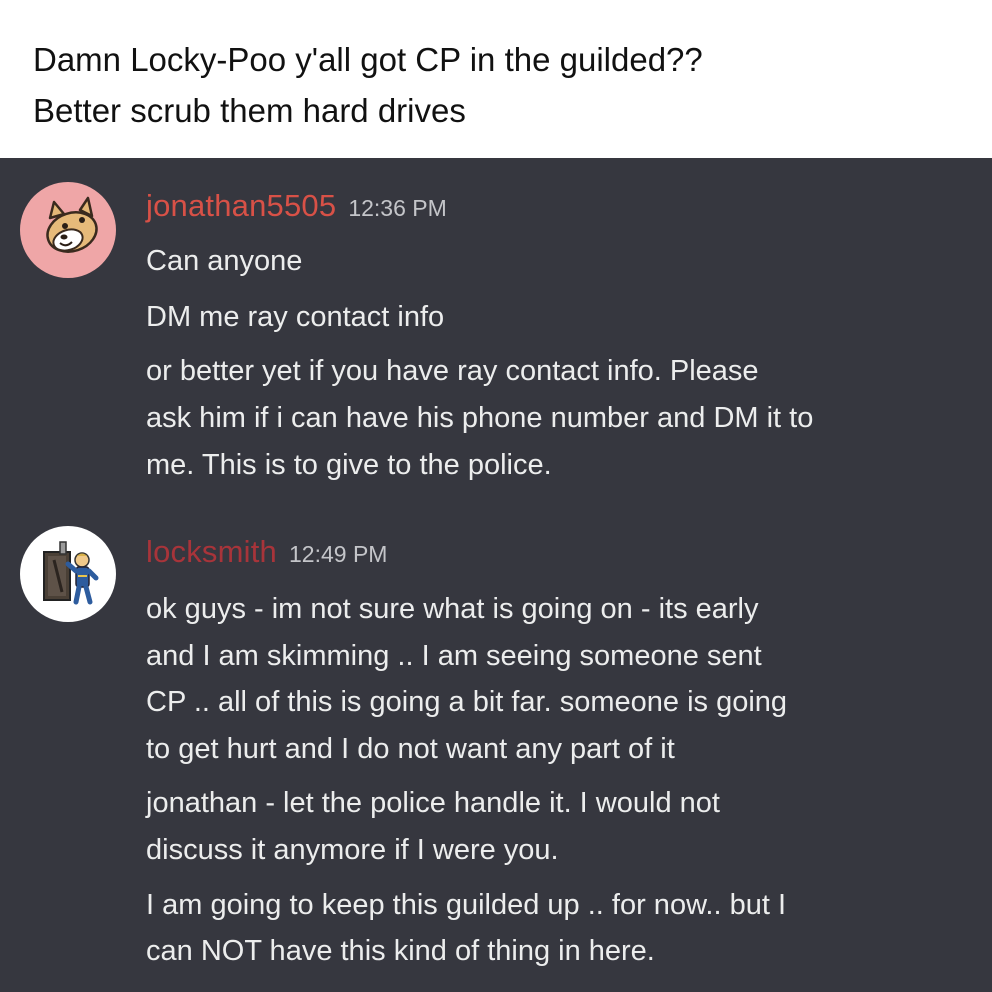 This screenshot has height=992, width=992. I want to click on timestamp: 12:49 PM, so click(338, 554).